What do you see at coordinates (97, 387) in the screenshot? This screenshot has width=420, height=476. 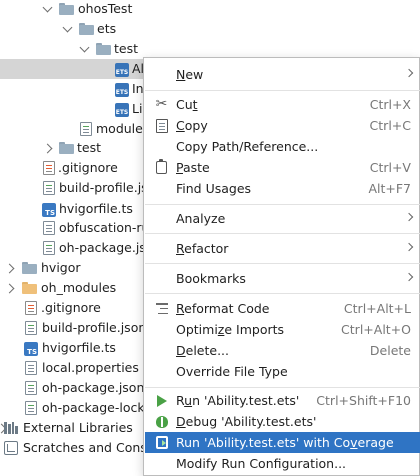 I see `tree-node-label: oh-package.json5` at bounding box center [97, 387].